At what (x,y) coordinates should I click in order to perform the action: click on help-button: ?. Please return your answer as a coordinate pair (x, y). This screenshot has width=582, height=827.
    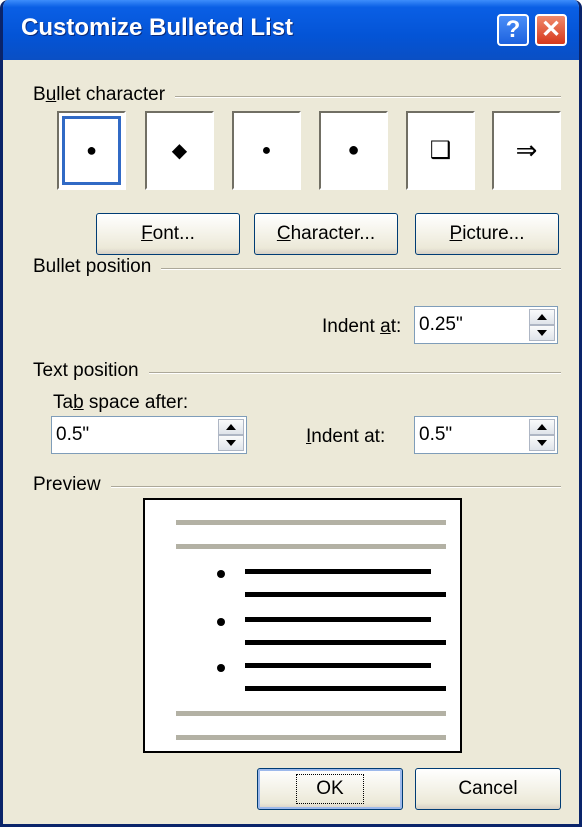
    Looking at the image, I should click on (513, 30).